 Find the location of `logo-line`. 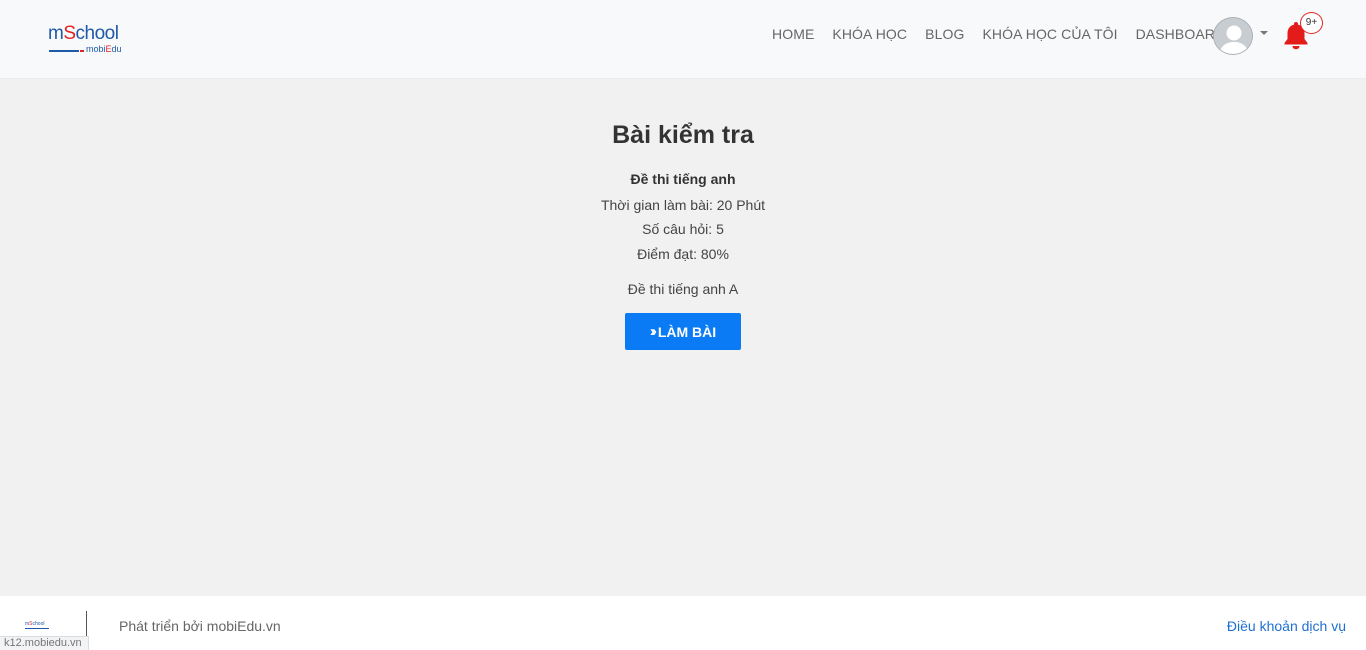

logo-line is located at coordinates (64, 51).